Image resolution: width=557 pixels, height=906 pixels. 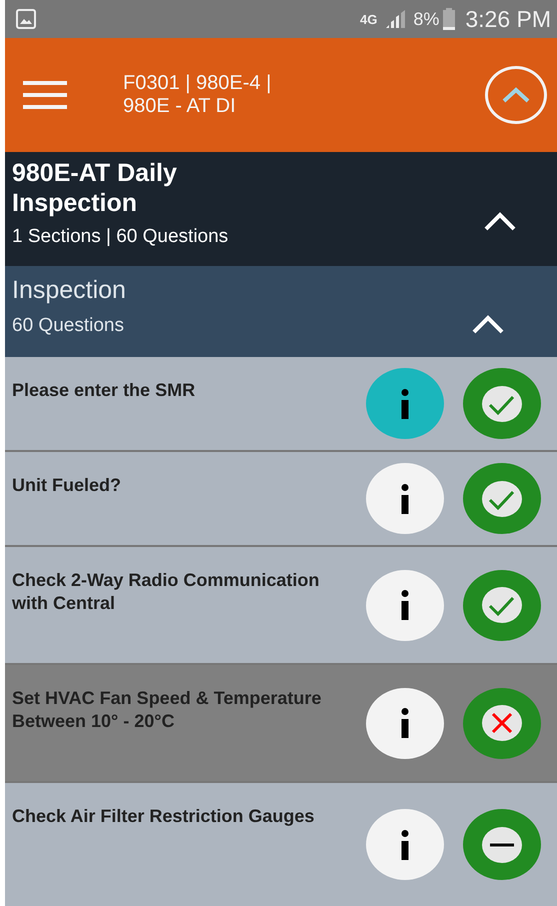 I want to click on question-text: Set HVAC Fan Speed & Temperature Between 10° - 20°C, so click(x=167, y=710).